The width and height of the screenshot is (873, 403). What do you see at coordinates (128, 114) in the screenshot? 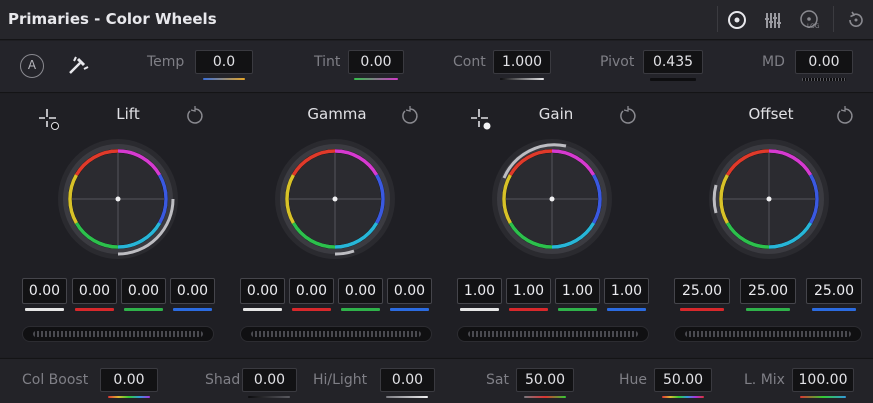
I see `lift-title: Lift` at bounding box center [128, 114].